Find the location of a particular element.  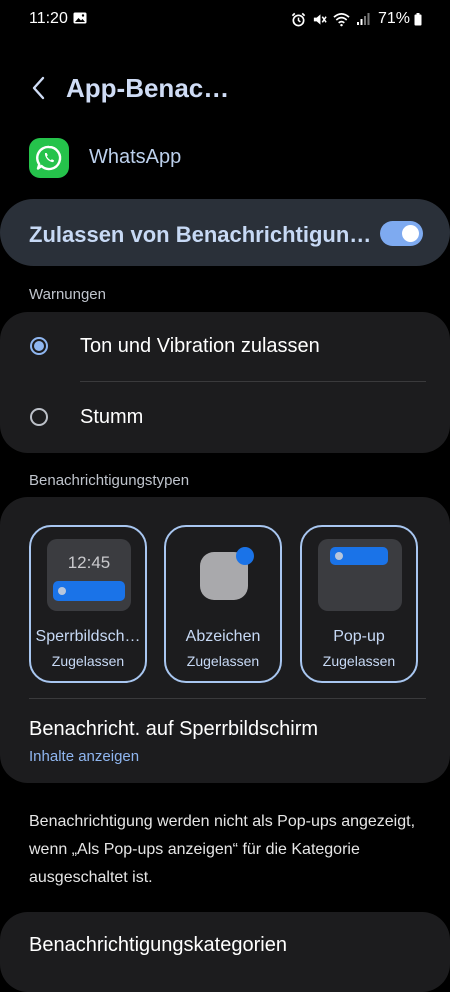

system-icons is located at coordinates (330, 19).